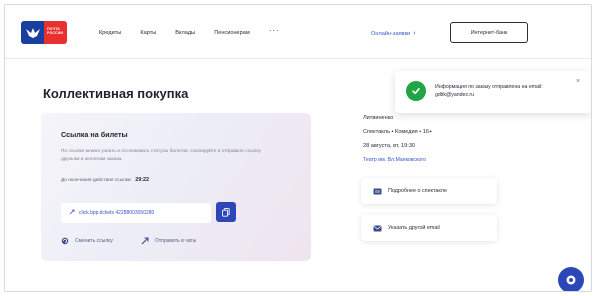 Image resolution: width=596 pixels, height=296 pixels. Describe the element at coordinates (389, 146) in the screenshot. I see `event-date: 28 августа, вт, 19:30` at that location.